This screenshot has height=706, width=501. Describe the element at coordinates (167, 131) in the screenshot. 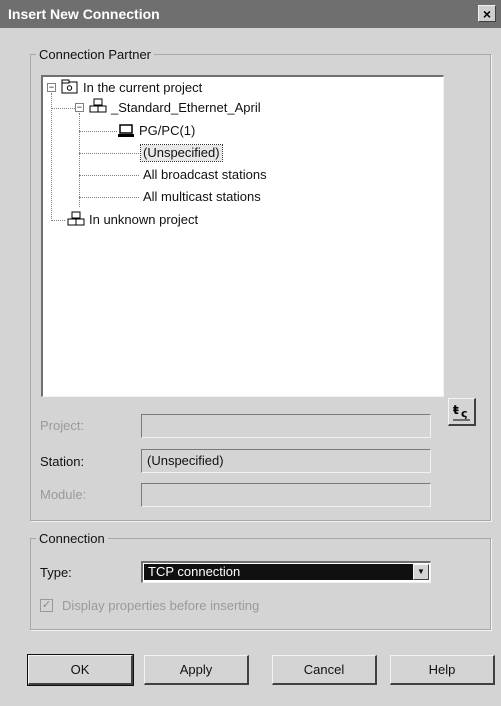

I see `tree-node-pgpc: PG/PC(1)` at that location.